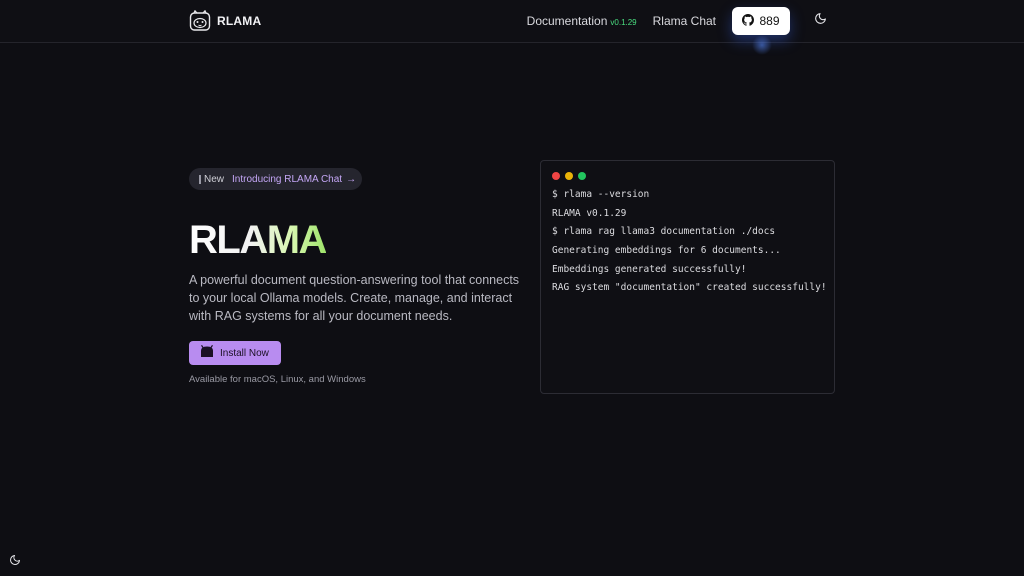 The width and height of the screenshot is (1024, 576). What do you see at coordinates (556, 176) in the screenshot?
I see `close-dot-icon` at bounding box center [556, 176].